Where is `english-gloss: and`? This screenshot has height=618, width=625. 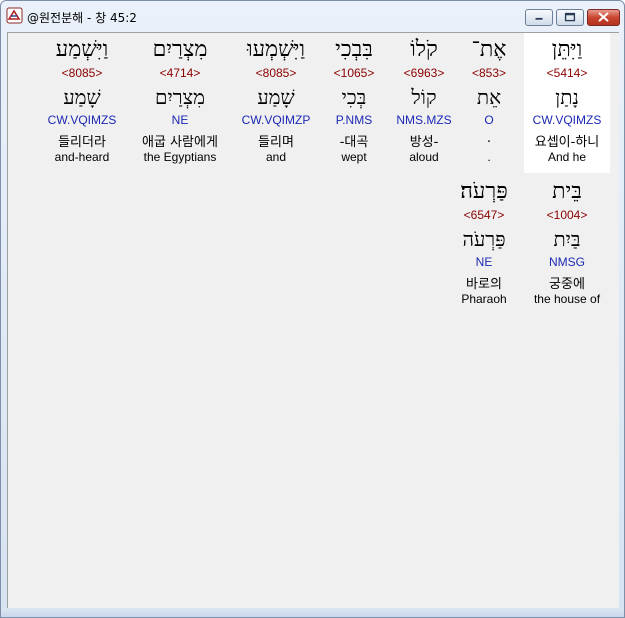
english-gloss: and is located at coordinates (276, 157).